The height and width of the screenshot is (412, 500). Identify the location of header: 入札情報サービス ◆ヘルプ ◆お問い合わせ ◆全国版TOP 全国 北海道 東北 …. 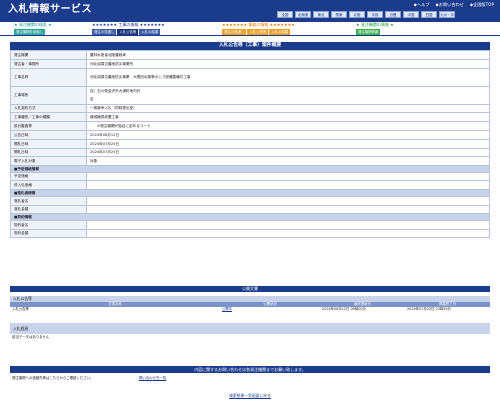
(250, 12).